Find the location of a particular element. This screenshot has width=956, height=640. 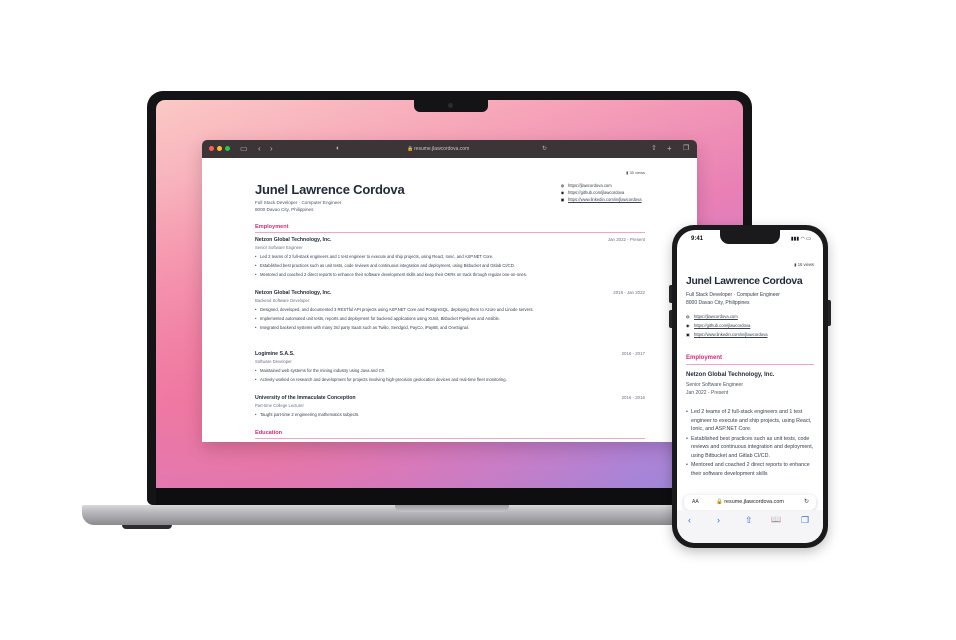

mobile-toolbar: ‹ › ⇧ 📖 ❐ is located at coordinates (750, 526).